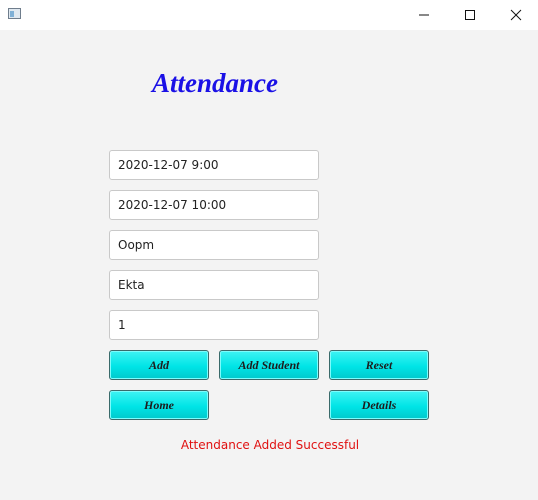 The height and width of the screenshot is (500, 538). I want to click on close-button, so click(515, 15).